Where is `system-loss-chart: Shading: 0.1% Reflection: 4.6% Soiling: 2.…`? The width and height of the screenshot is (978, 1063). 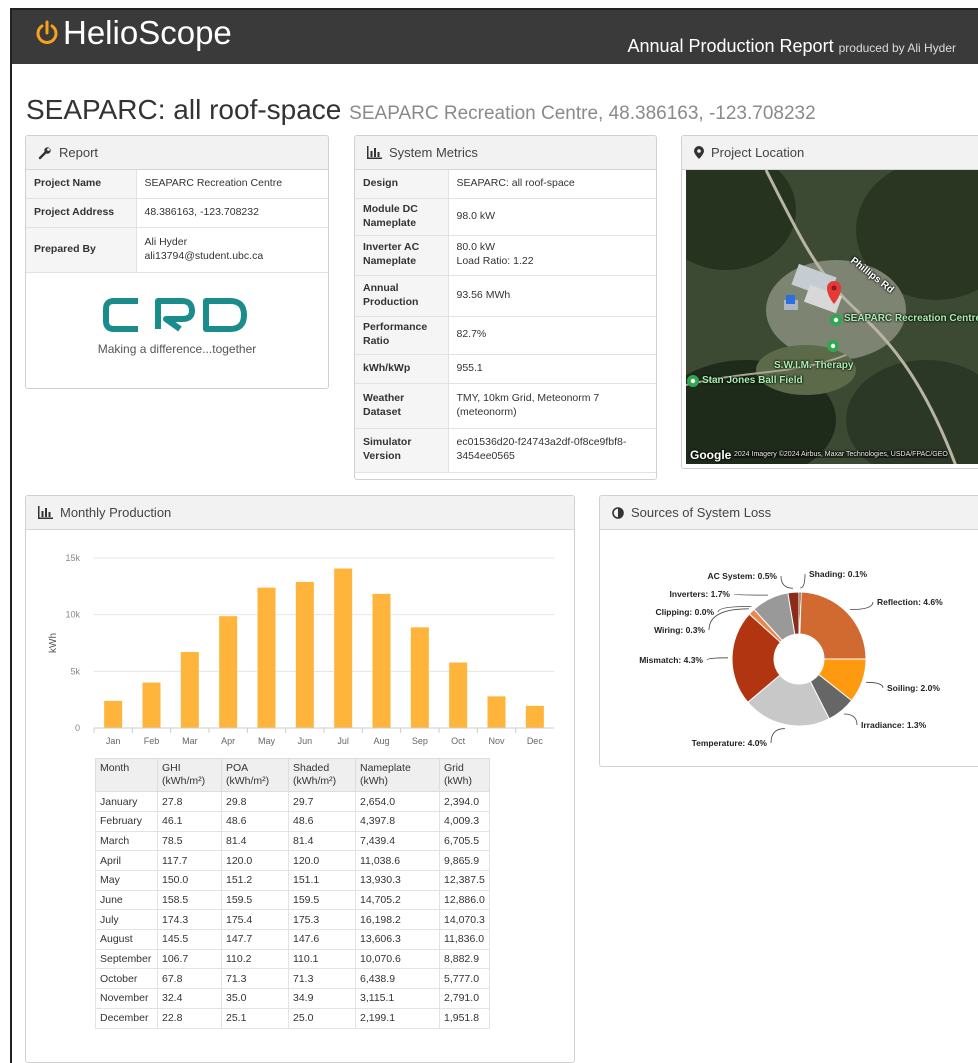
system-loss-chart: Shading: 0.1% Reflection: 4.6% Soiling: 2.… is located at coordinates (791, 658).